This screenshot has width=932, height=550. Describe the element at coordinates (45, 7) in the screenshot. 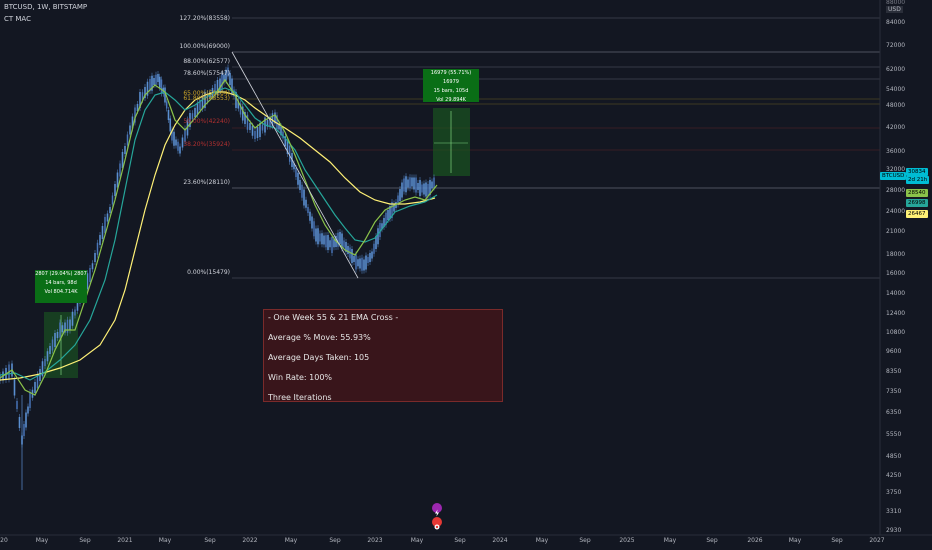

I see `symbol-title: BTCUSD, 1W, BITSTAMP` at that location.